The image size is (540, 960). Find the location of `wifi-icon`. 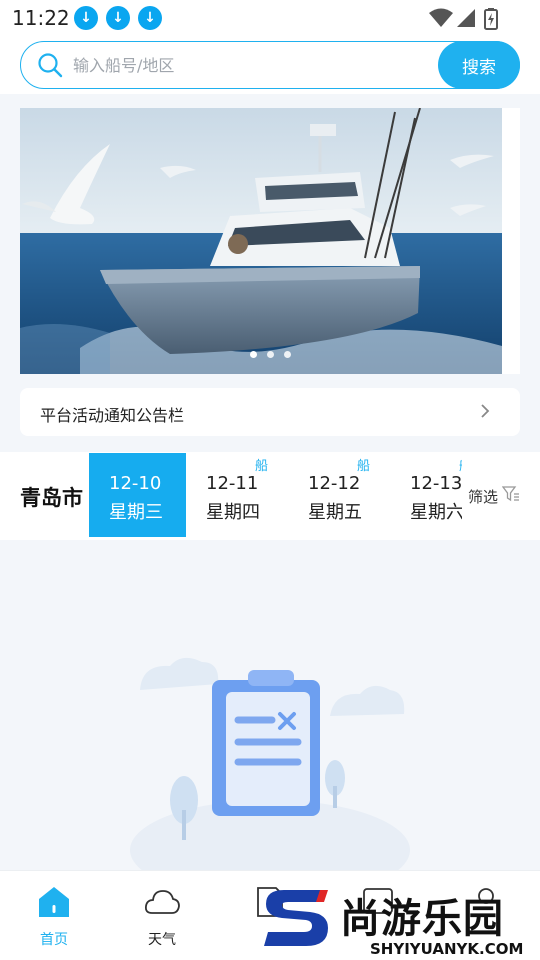

wifi-icon is located at coordinates (441, 17).